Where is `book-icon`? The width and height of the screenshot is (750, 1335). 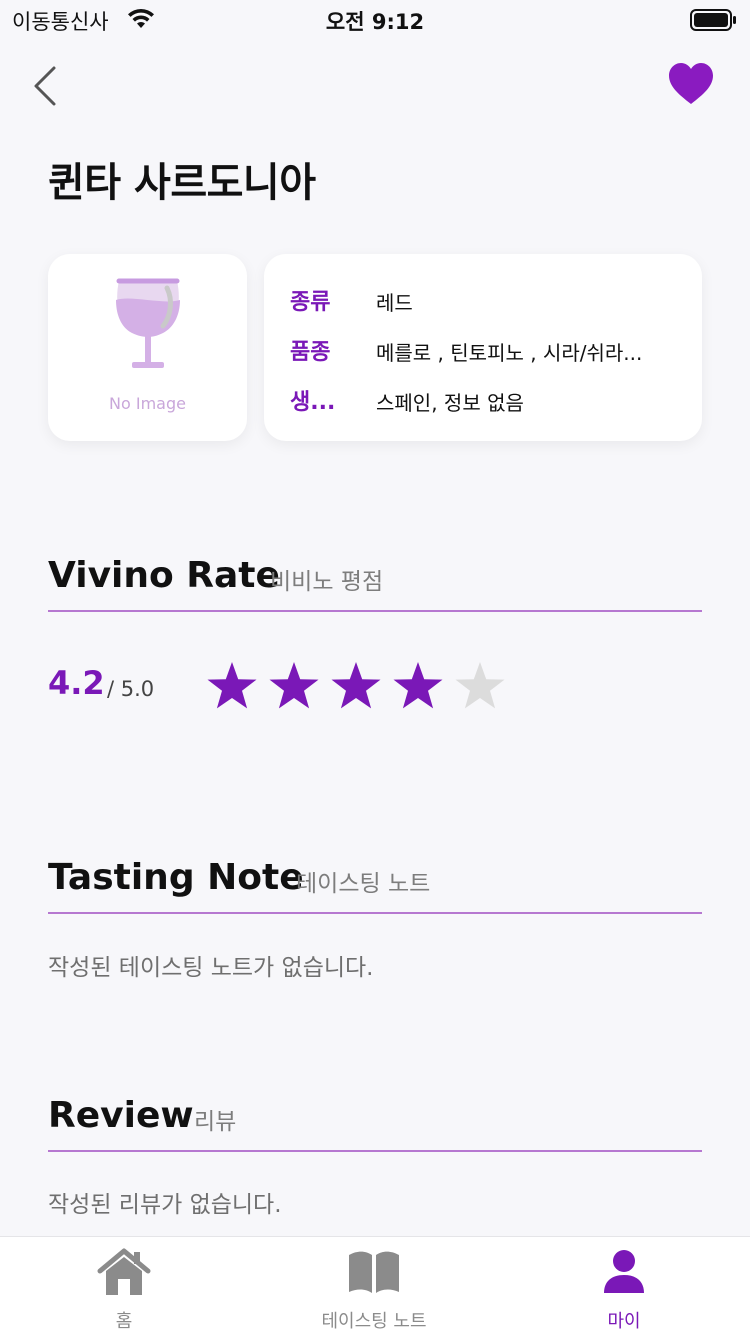
book-icon is located at coordinates (374, 1274).